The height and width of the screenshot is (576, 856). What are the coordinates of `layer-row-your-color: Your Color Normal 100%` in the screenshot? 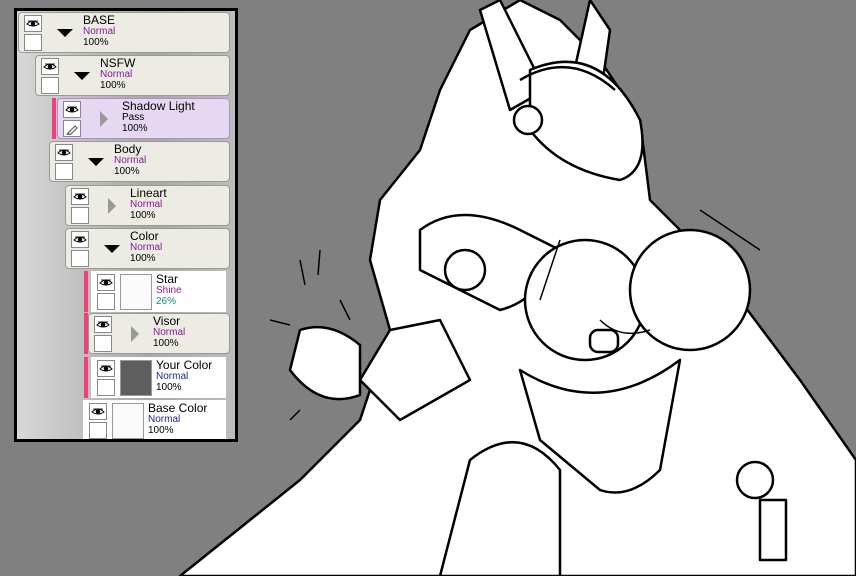 It's located at (158, 377).